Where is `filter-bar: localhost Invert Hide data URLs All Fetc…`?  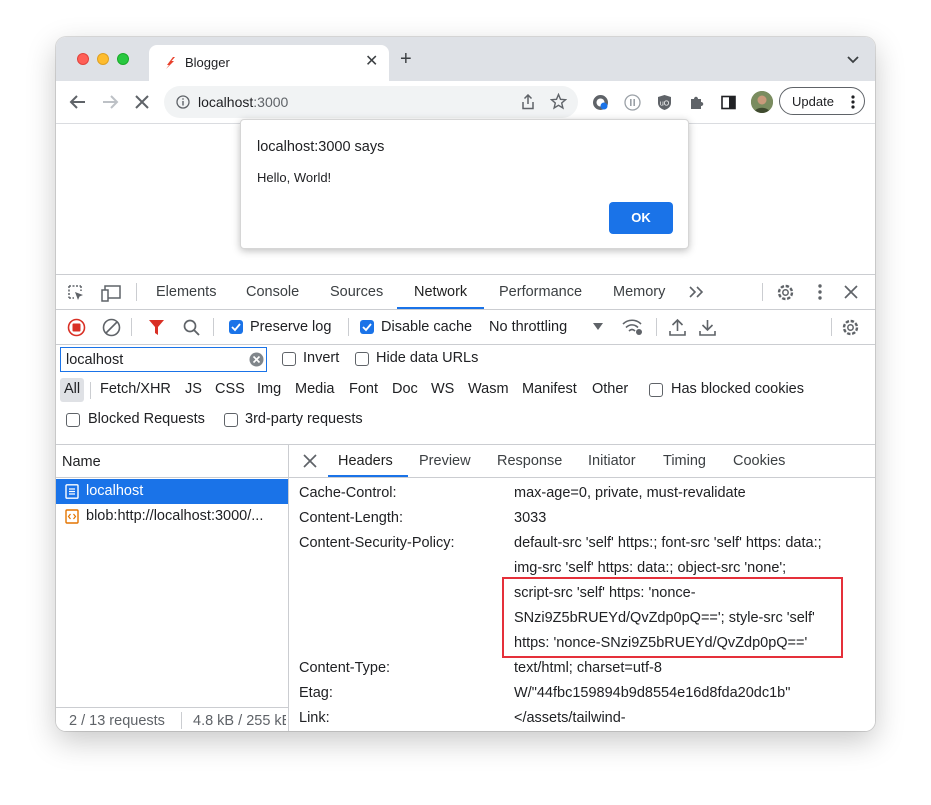
filter-bar: localhost Invert Hide data URLs All Fetc… is located at coordinates (465, 394).